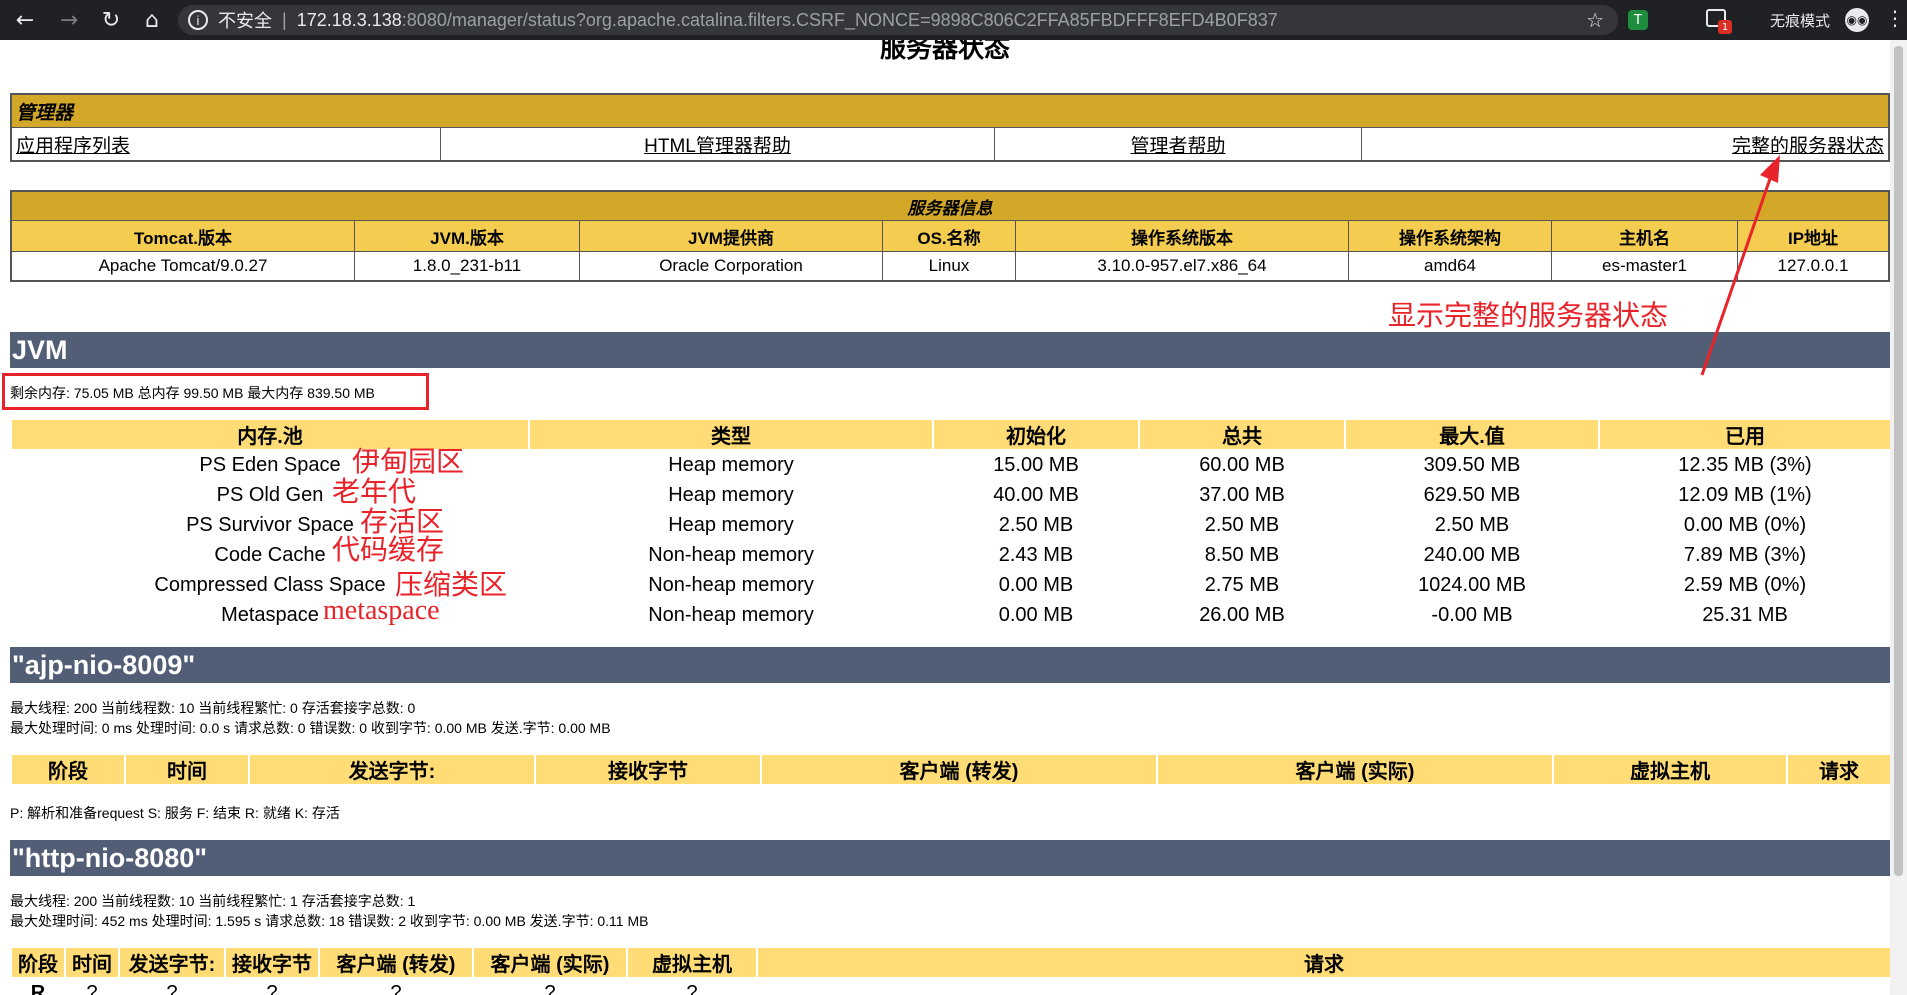 This screenshot has width=1907, height=995. What do you see at coordinates (38, 962) in the screenshot?
I see `http-col-stage: 阶段` at bounding box center [38, 962].